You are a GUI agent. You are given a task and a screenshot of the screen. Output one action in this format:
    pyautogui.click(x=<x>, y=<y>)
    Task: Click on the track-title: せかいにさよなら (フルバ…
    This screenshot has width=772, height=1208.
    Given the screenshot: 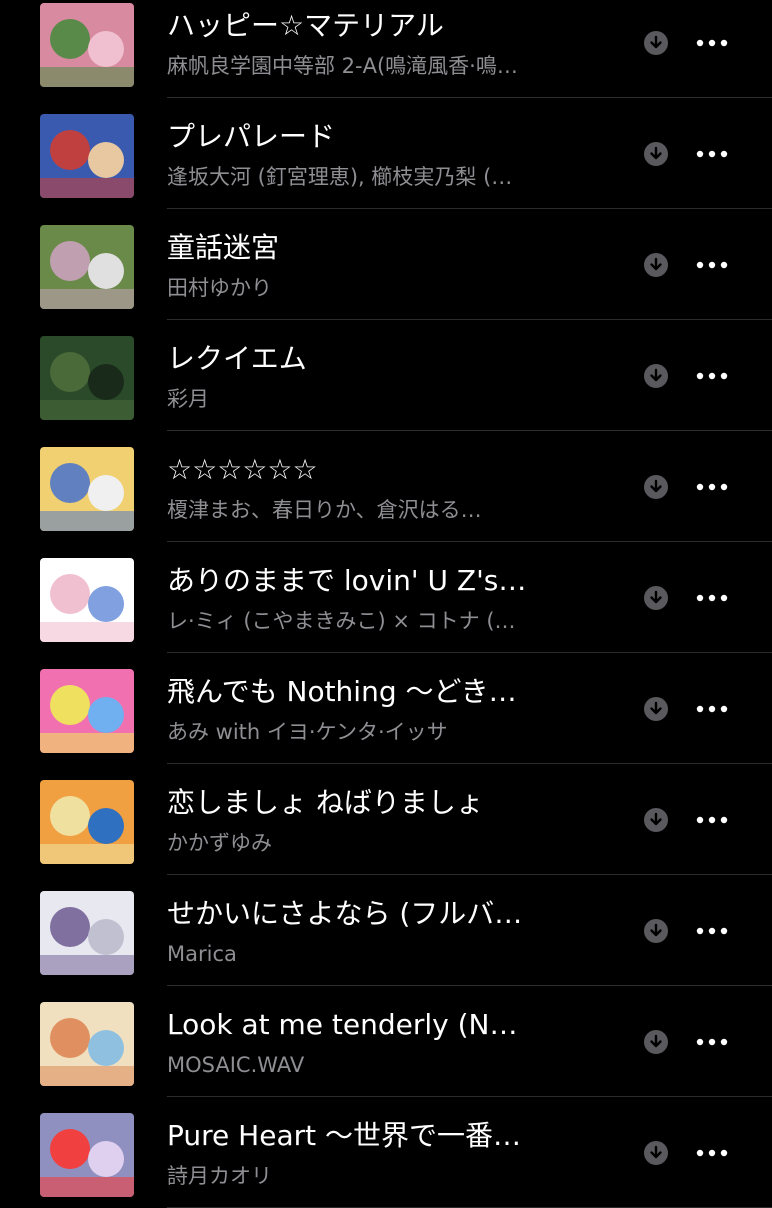 What is the action you would take?
    pyautogui.click(x=345, y=913)
    